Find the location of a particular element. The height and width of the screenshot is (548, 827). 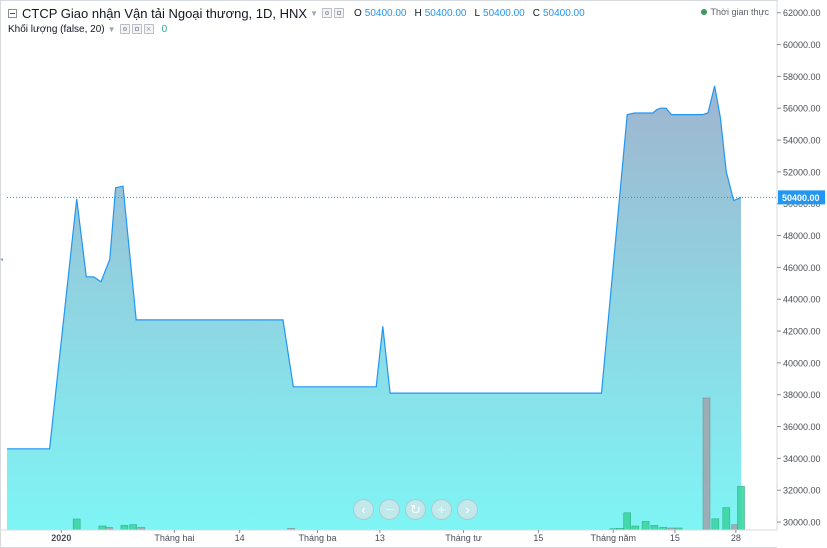

y-tick-label: 62000.00 is located at coordinates (802, 13).